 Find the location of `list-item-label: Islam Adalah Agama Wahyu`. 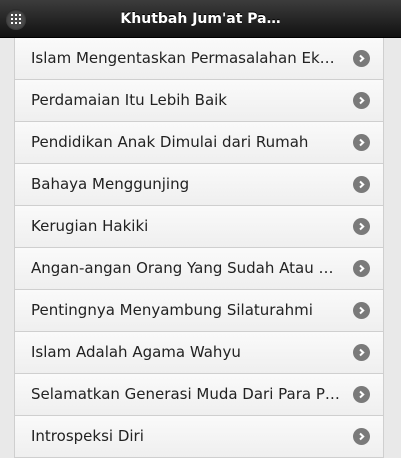

list-item-label: Islam Adalah Agama Wahyu is located at coordinates (136, 352).